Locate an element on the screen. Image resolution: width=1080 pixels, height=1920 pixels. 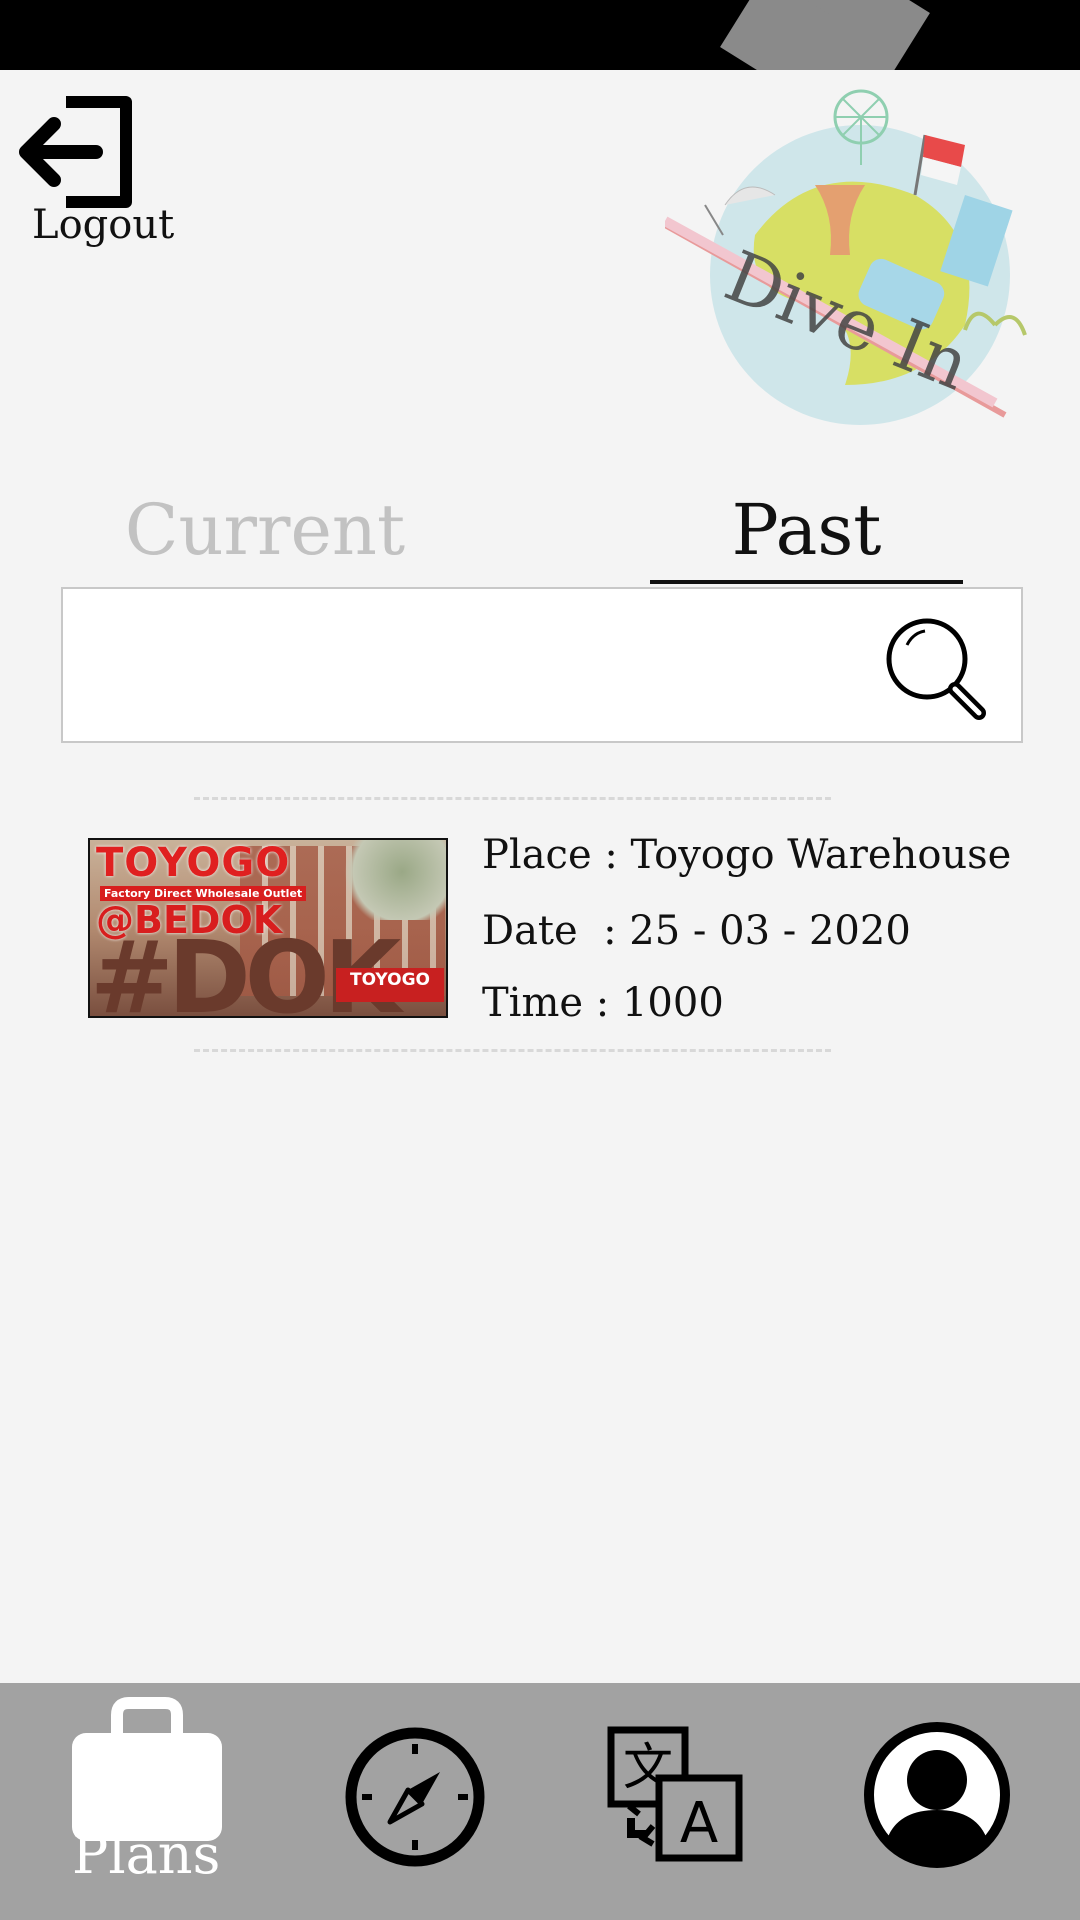
suitcase-icon is located at coordinates (147, 1769).